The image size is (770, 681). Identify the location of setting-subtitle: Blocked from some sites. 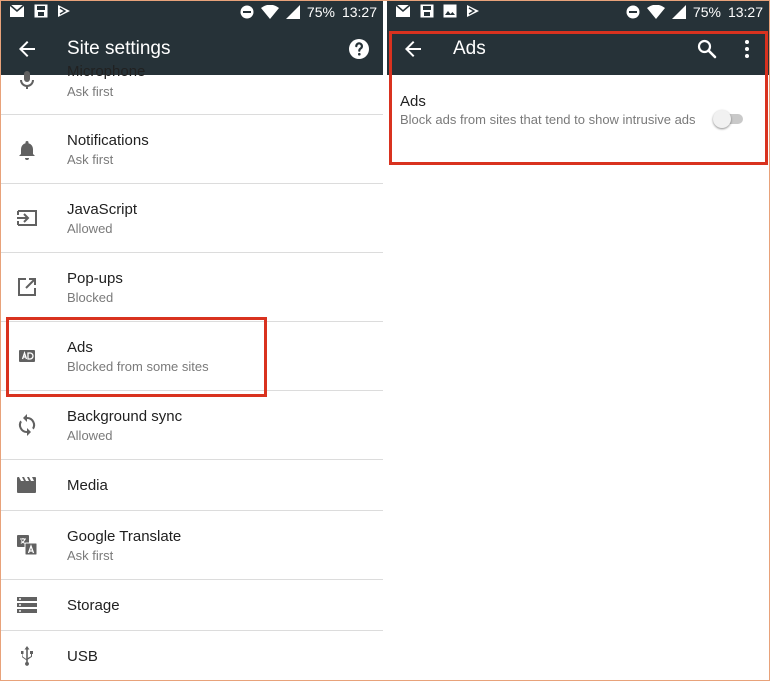
(138, 366).